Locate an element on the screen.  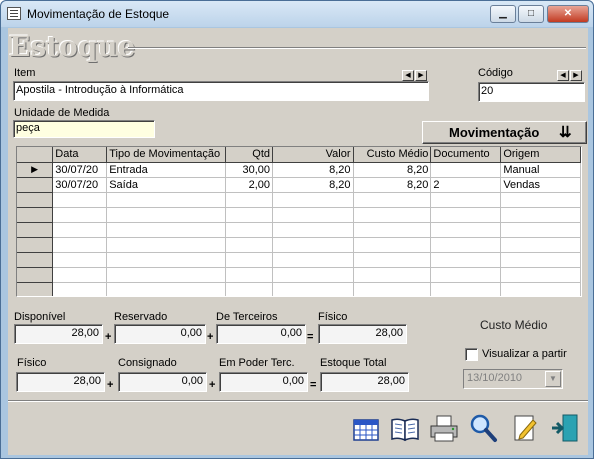
disponivel-field: 28,00 is located at coordinates (58, 334).